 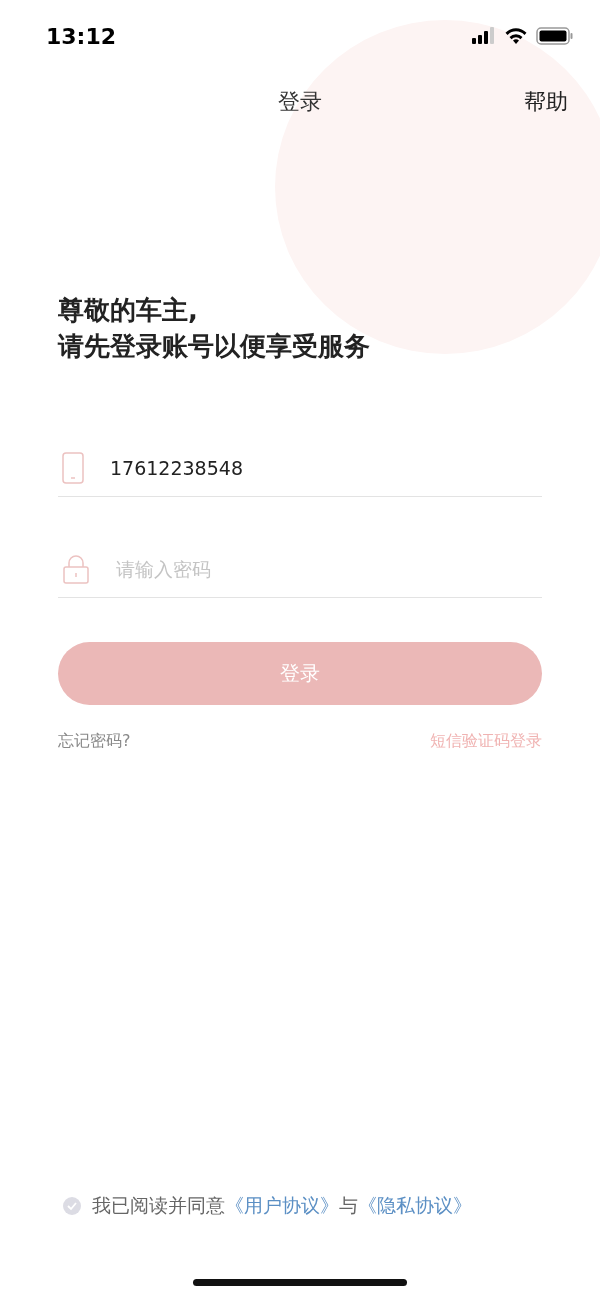 What do you see at coordinates (72, 1206) in the screenshot?
I see `agree-checkbox` at bounding box center [72, 1206].